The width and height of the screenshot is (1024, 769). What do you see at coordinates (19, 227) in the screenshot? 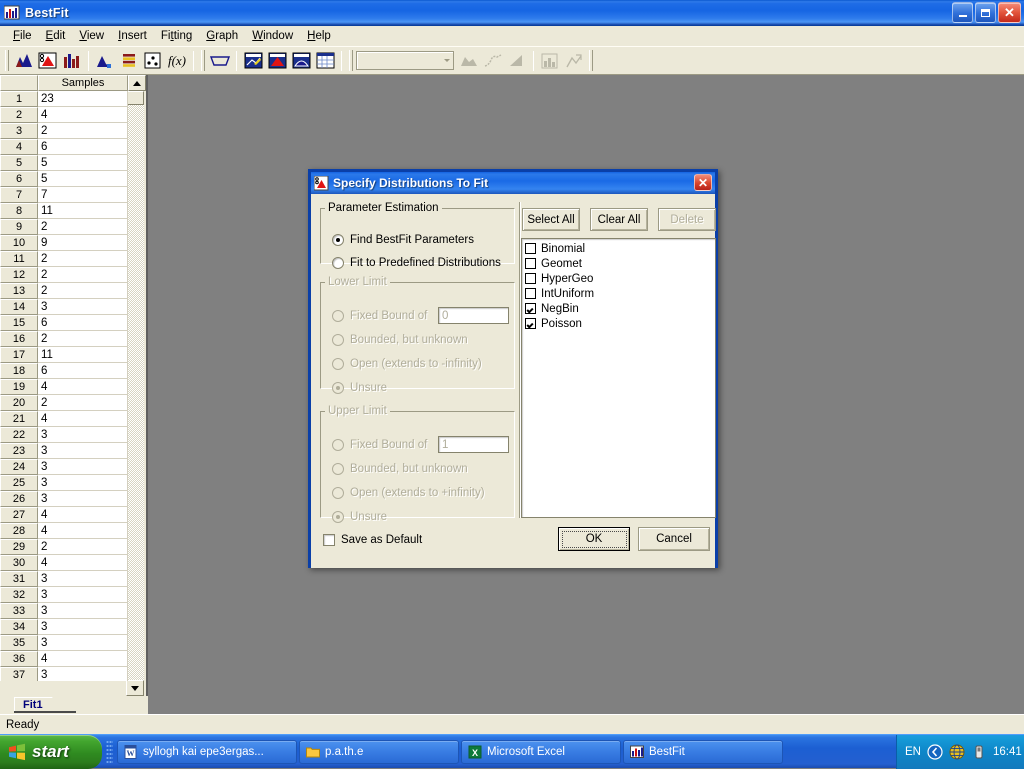
I see `row-number: 9` at bounding box center [19, 227].